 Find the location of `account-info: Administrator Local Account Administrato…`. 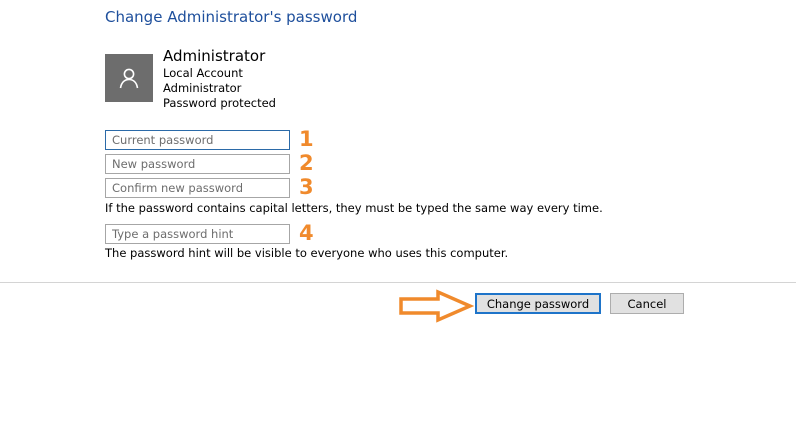

account-info: Administrator Local Account Administrato… is located at coordinates (219, 78).